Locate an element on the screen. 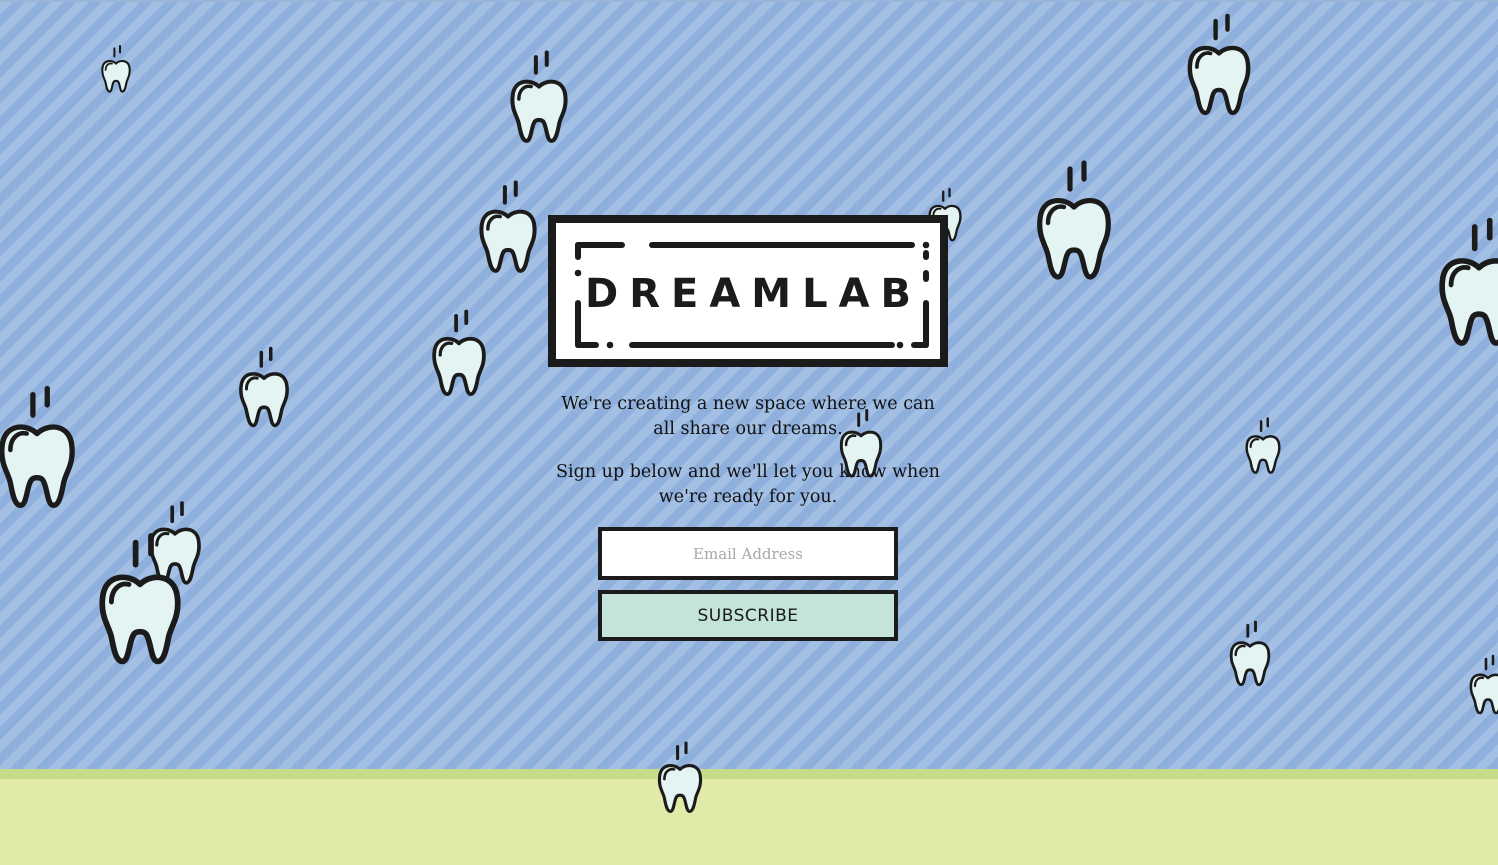  logo-wordmark: DREAMLAB is located at coordinates (753, 294).